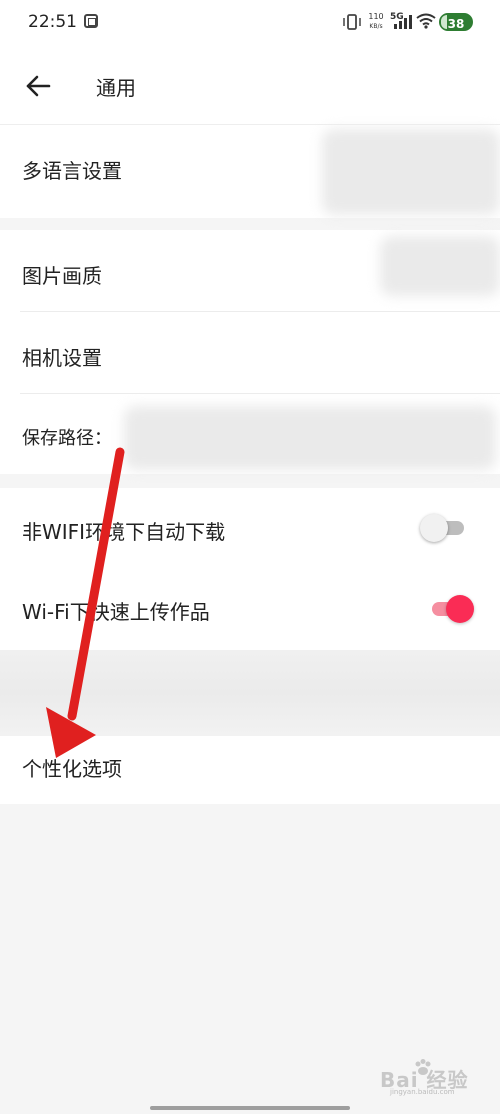 This screenshot has width=500, height=1114. What do you see at coordinates (426, 21) in the screenshot?
I see `wifi-icon` at bounding box center [426, 21].